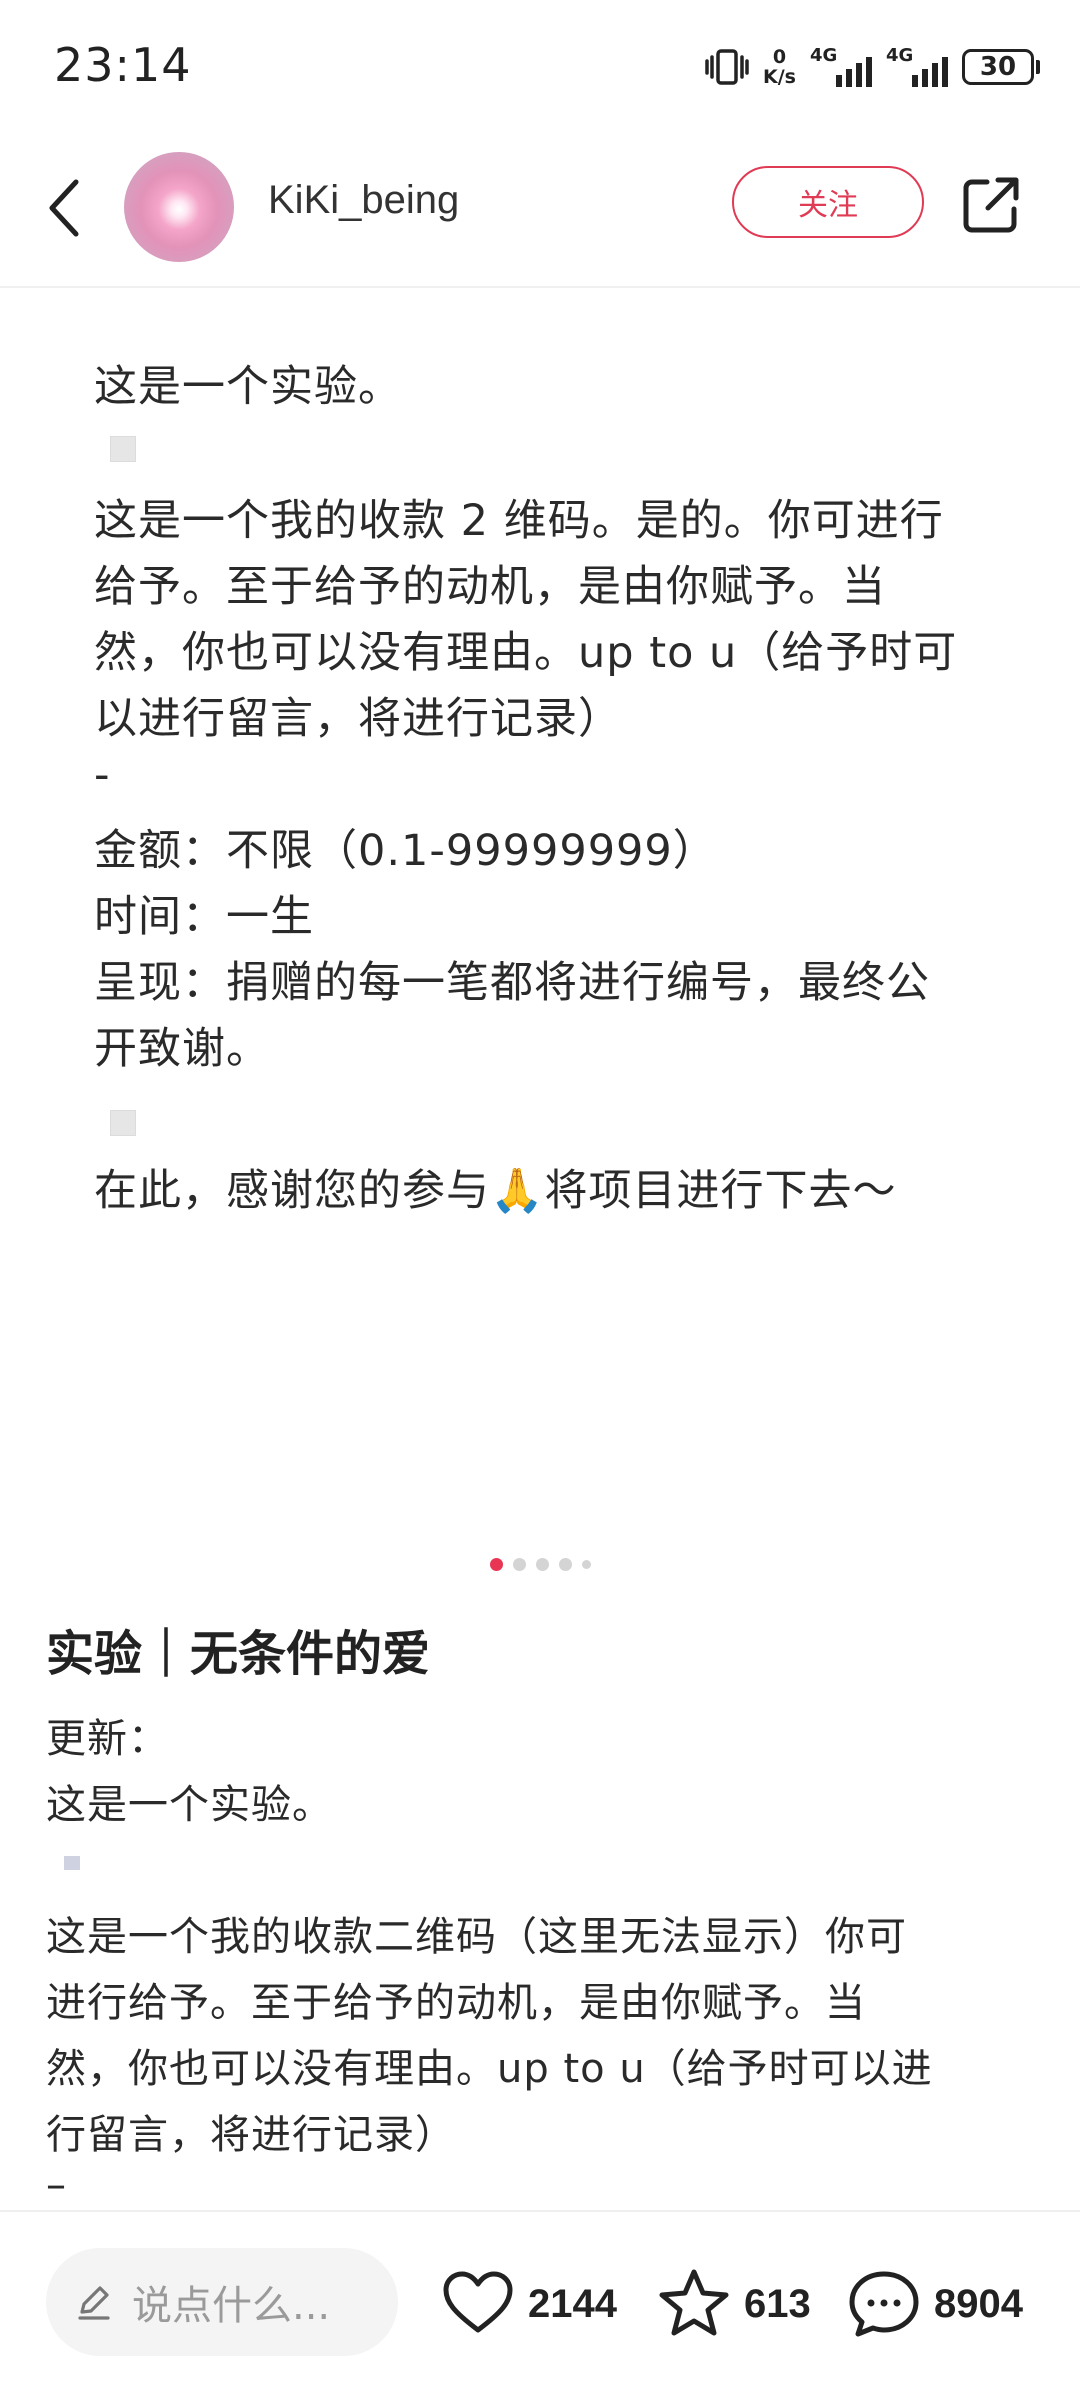  I want to click on comment-button: 8904, so click(934, 2304).